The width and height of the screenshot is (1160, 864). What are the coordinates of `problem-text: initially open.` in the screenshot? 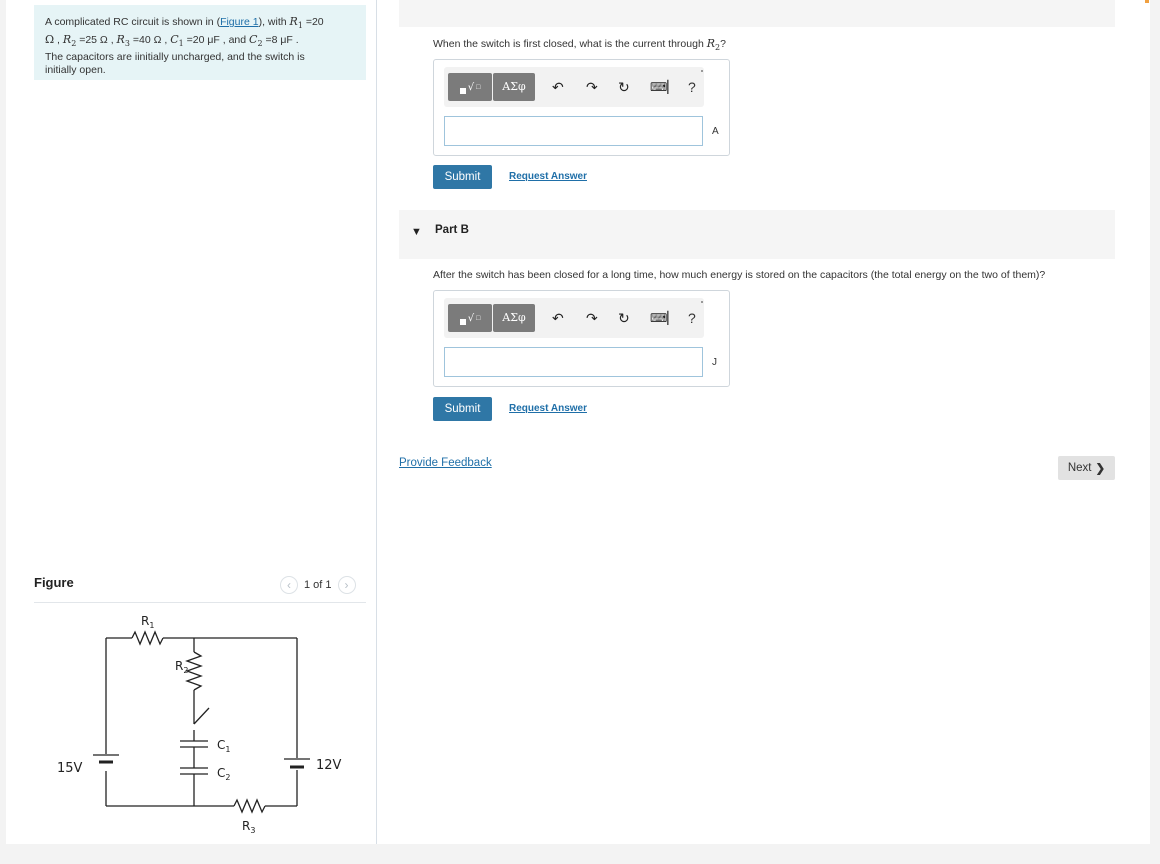 It's located at (75, 70).